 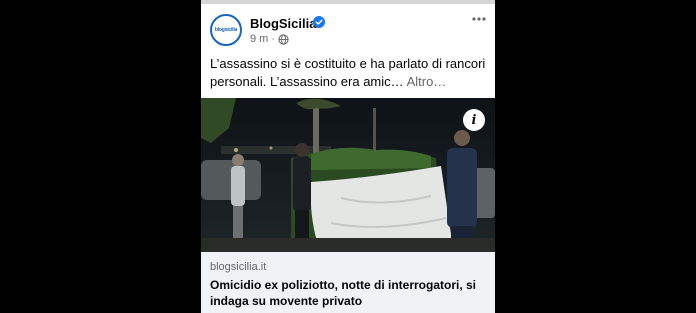 I want to click on avatar-logo-text: blogsicilia, so click(x=226, y=30).